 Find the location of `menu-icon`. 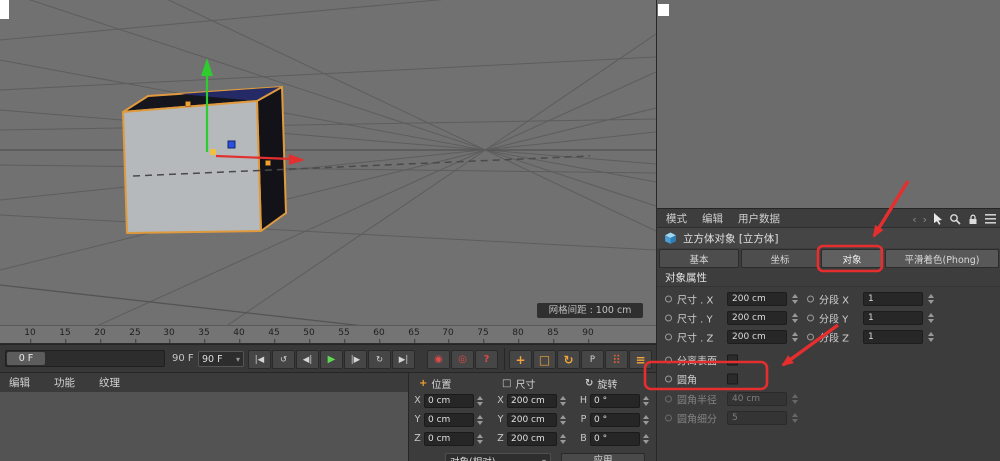

menu-icon is located at coordinates (990, 219).